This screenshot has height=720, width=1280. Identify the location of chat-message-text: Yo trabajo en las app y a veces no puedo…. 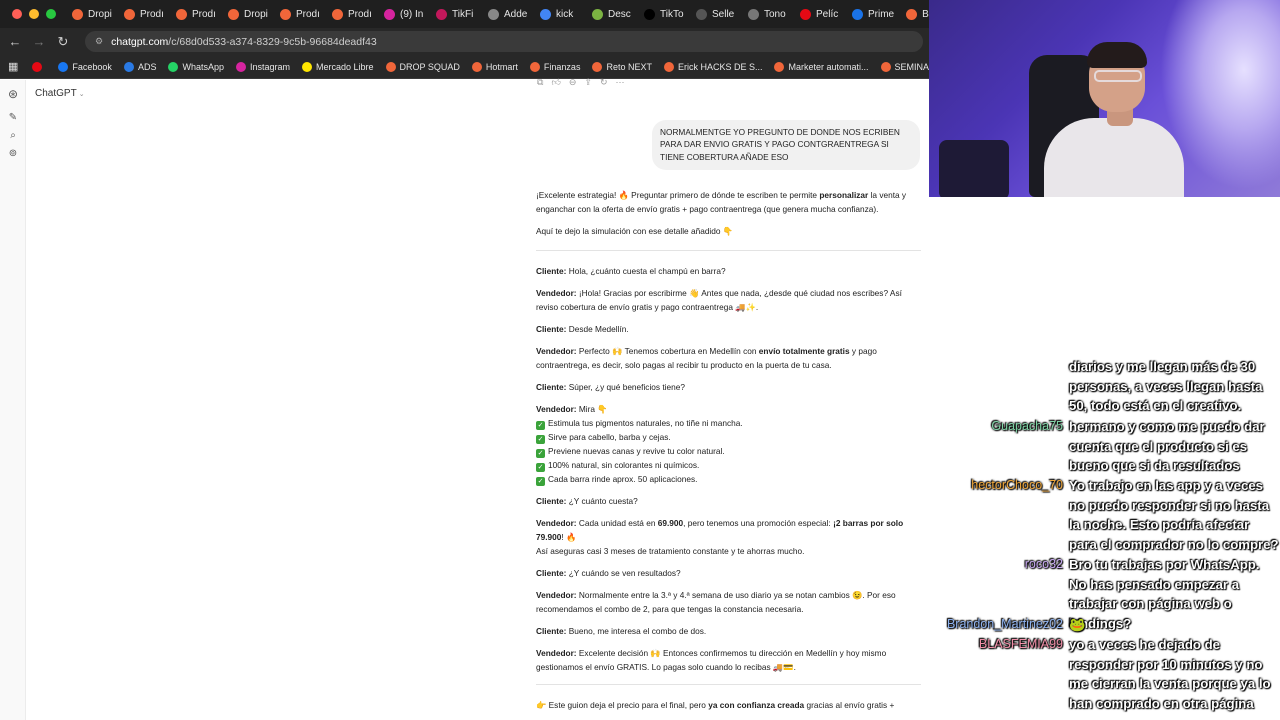
(1174, 515).